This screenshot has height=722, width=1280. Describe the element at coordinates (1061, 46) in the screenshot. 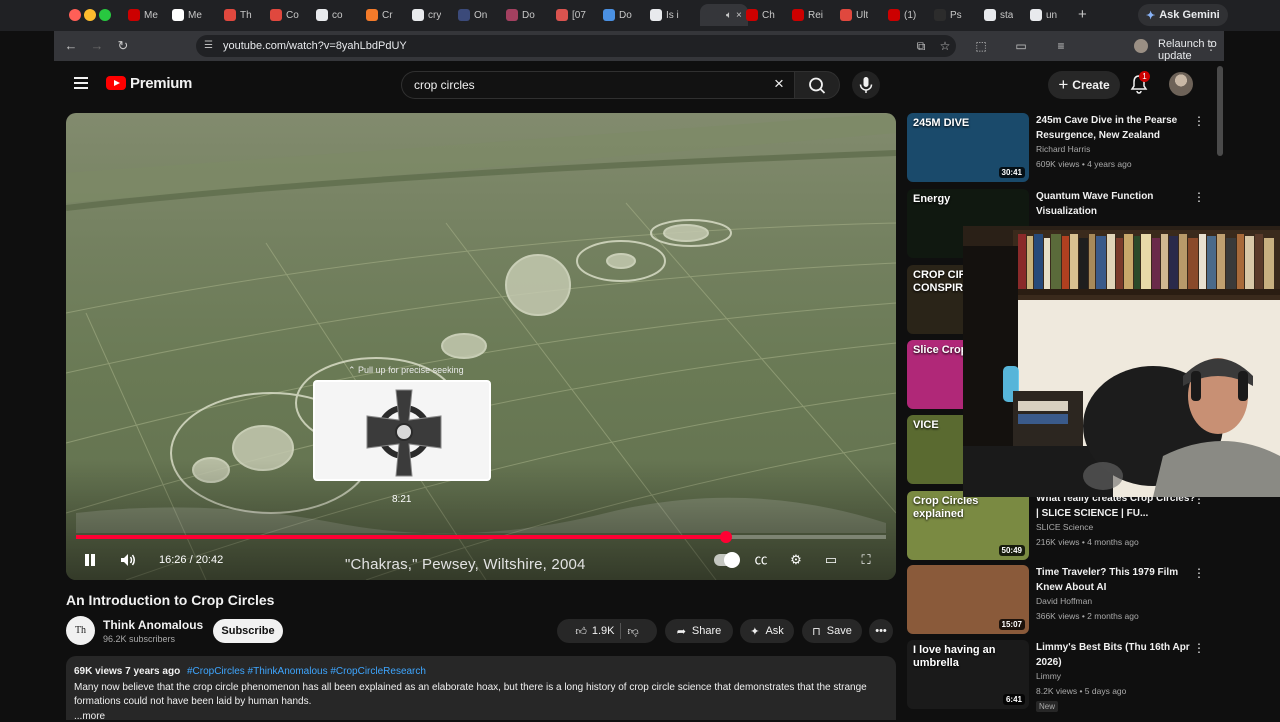

I see `media-controls-icon: ≡` at that location.